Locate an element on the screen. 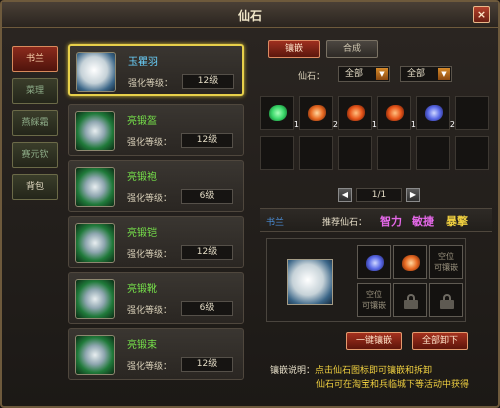 The image size is (500, 408). window-title: 仙石 is located at coordinates (249, 16).